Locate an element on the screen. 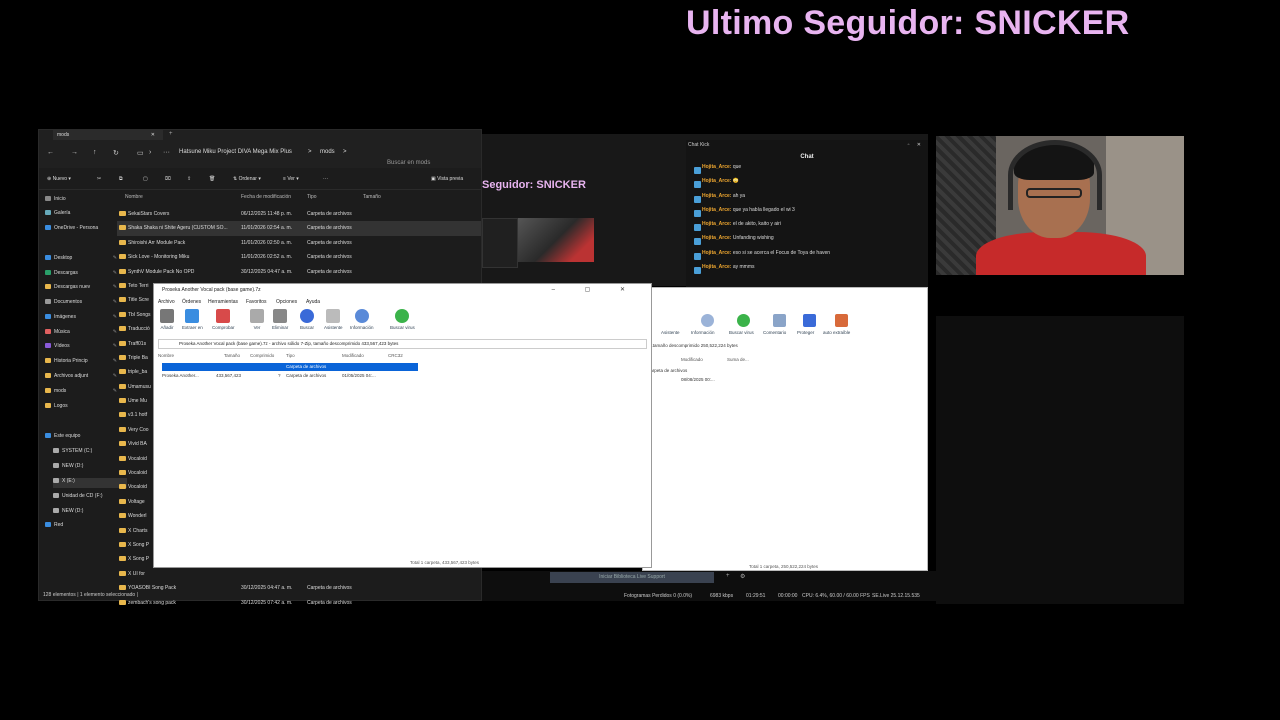 Image resolution: width=1280 pixels, height=720 pixels. sfx-icon is located at coordinates (841, 320).